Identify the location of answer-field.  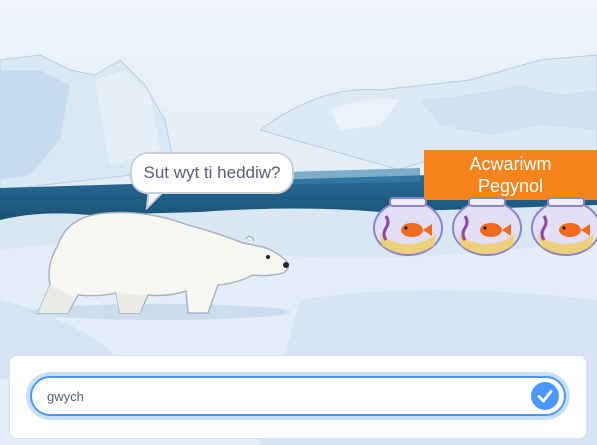
(298, 396).